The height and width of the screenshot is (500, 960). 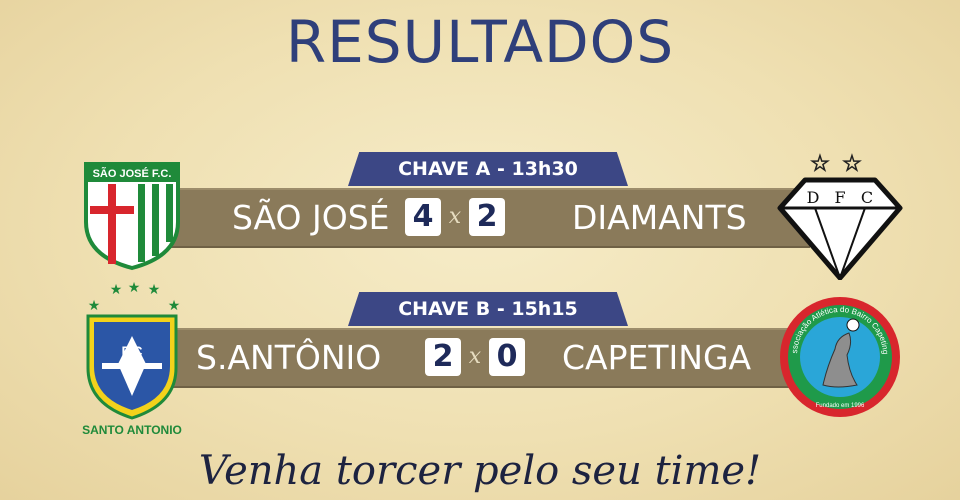 I want to click on santo-antonio-crest-icon: ★ ★ ★ ★ ★ F.C SANTO ANTONIO, so click(x=132, y=358).